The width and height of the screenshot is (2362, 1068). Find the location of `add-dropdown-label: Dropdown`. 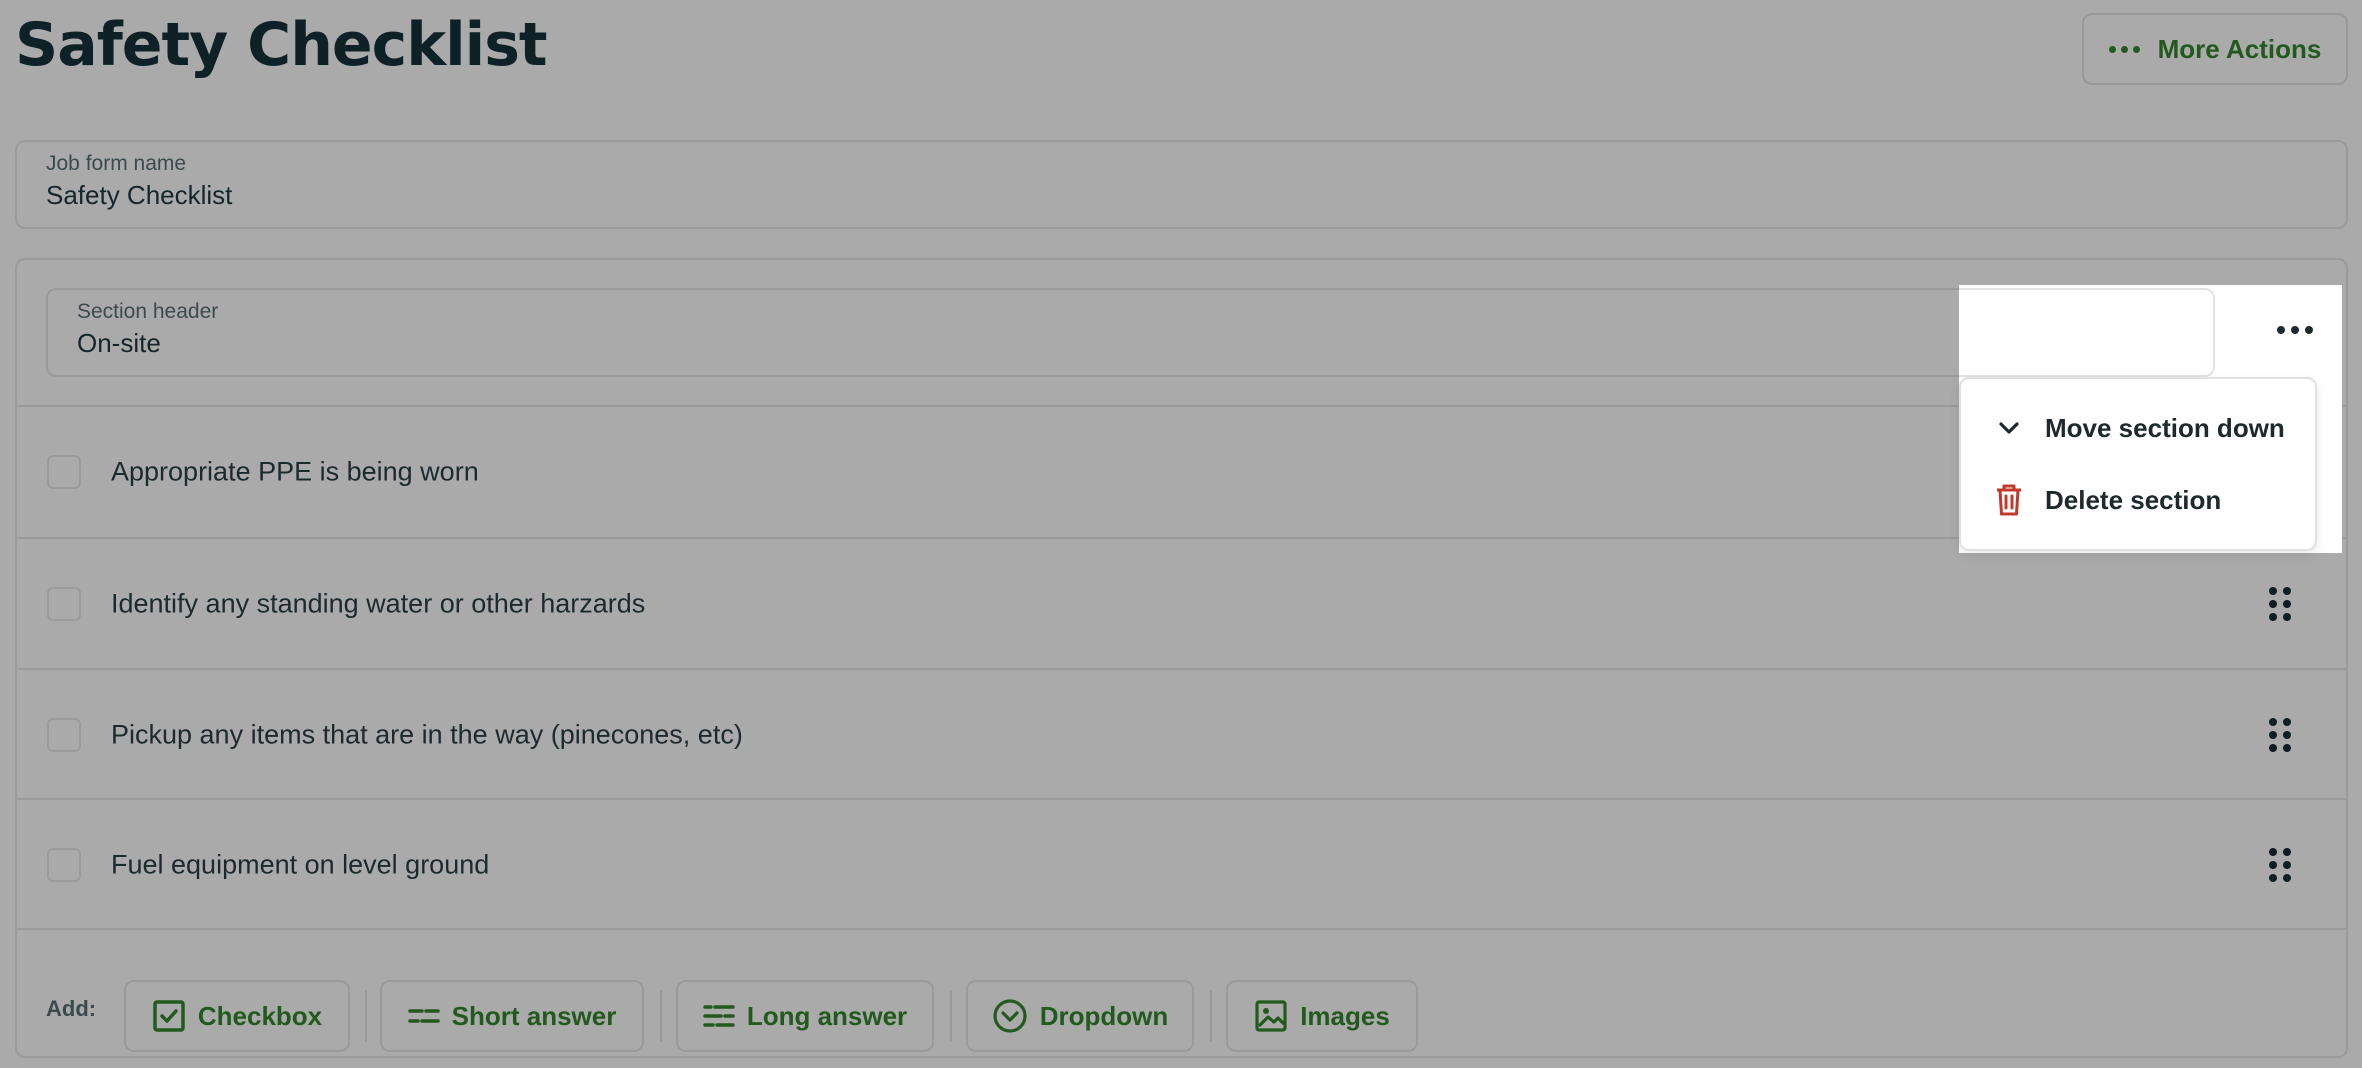

add-dropdown-label: Dropdown is located at coordinates (1104, 1015).